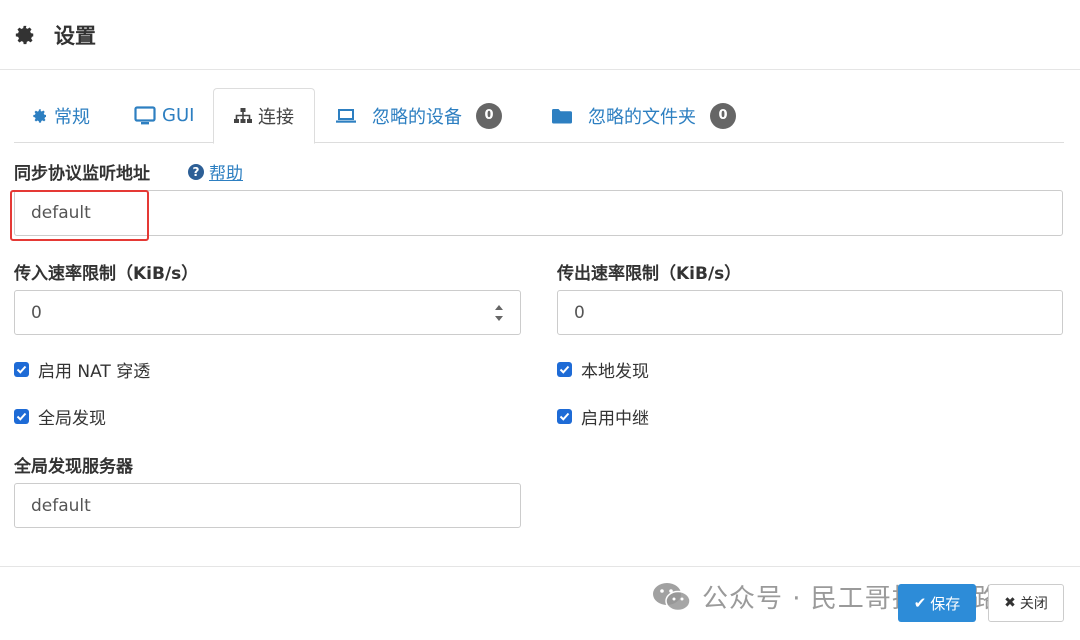  Describe the element at coordinates (267, 312) in the screenshot. I see `incoming-rate-input: 0` at that location.